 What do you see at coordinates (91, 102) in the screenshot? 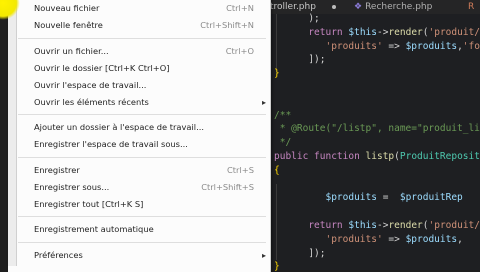
I see `menu-item-label: Ouvrir les éléments récents` at bounding box center [91, 102].